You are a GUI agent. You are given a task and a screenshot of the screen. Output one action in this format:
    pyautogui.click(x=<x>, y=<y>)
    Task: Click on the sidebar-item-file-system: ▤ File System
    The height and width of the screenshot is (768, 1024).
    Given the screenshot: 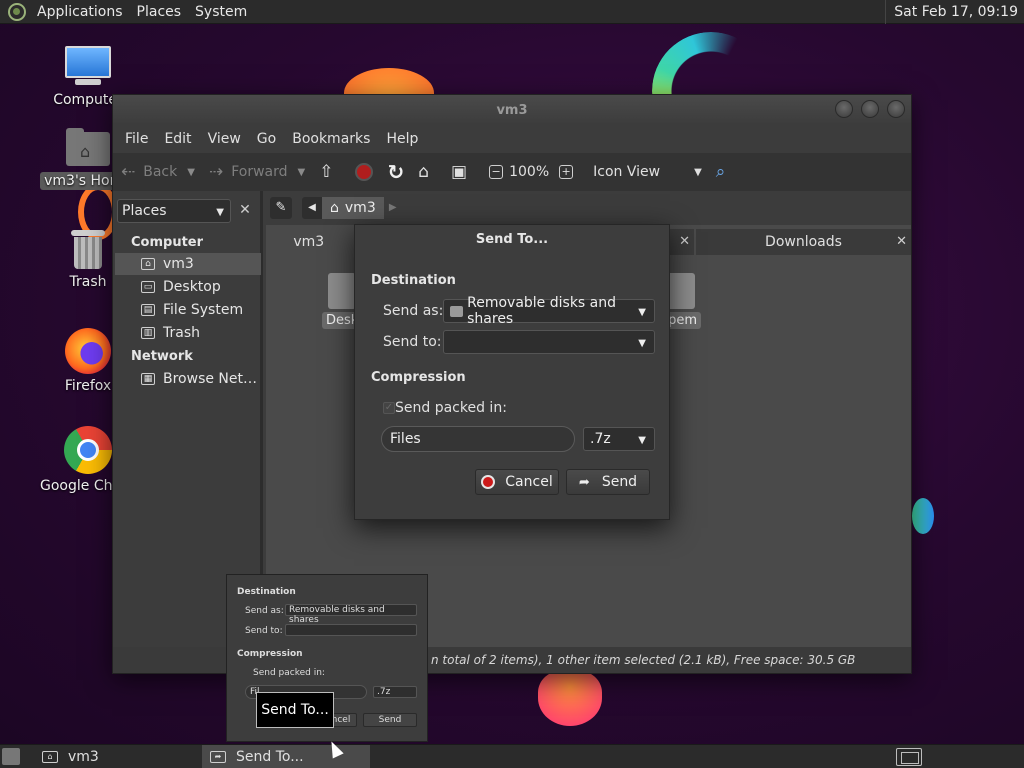 What is the action you would take?
    pyautogui.click(x=188, y=310)
    